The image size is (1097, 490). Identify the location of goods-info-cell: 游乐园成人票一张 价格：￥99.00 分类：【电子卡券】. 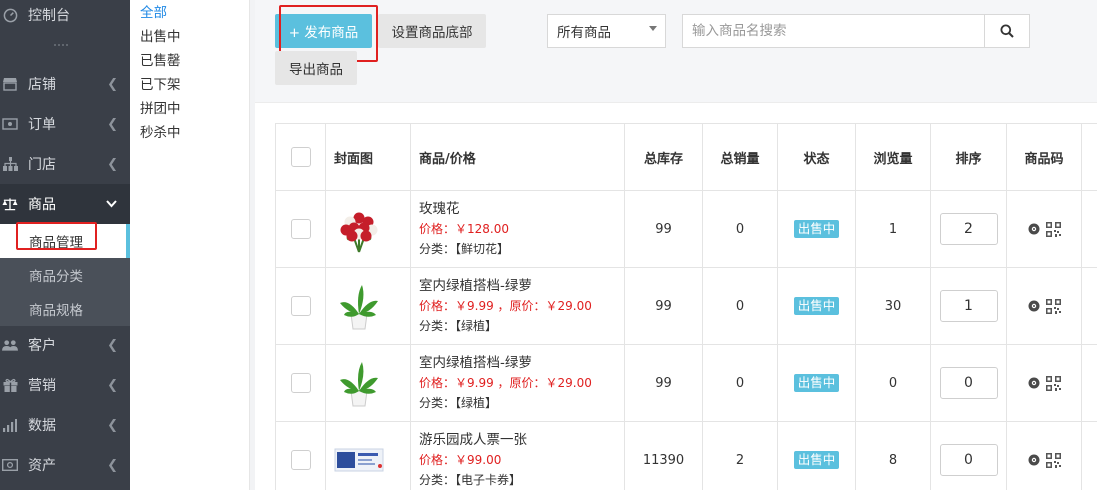
(517, 455).